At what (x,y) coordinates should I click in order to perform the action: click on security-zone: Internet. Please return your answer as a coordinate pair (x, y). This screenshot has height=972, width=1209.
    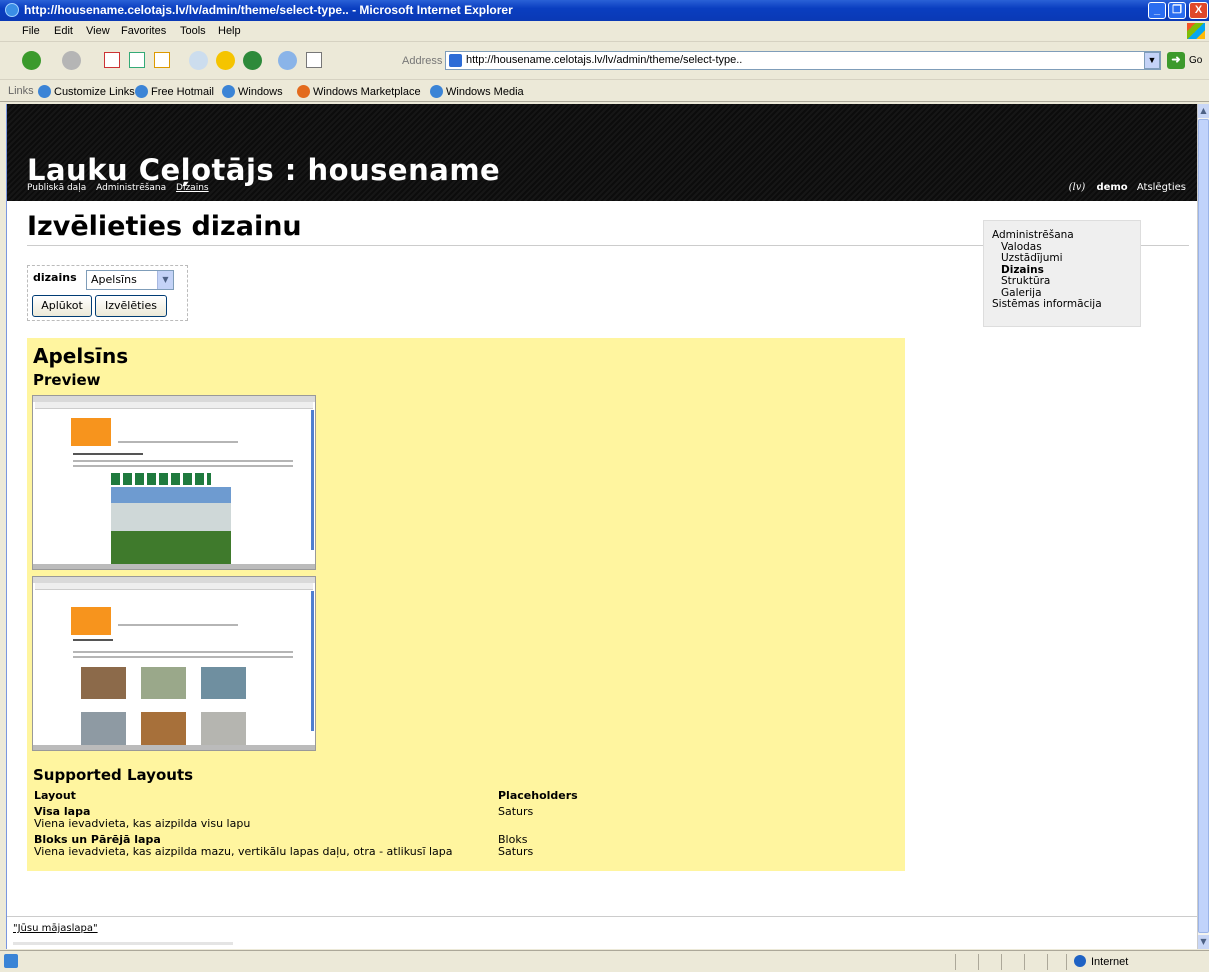
    Looking at the image, I should click on (1101, 961).